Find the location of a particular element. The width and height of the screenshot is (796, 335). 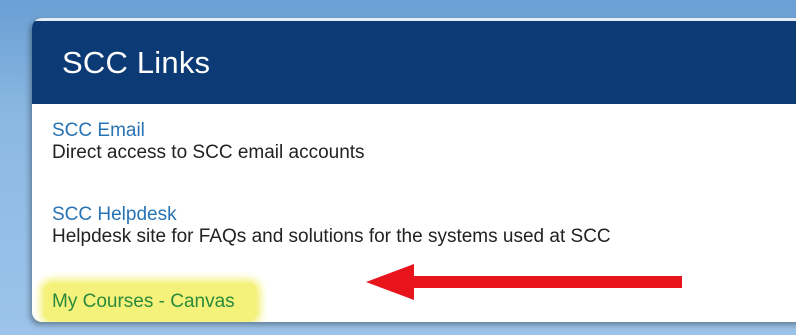

list-item-my-courses-canvas: My Courses - Canvas is located at coordinates (150, 302).